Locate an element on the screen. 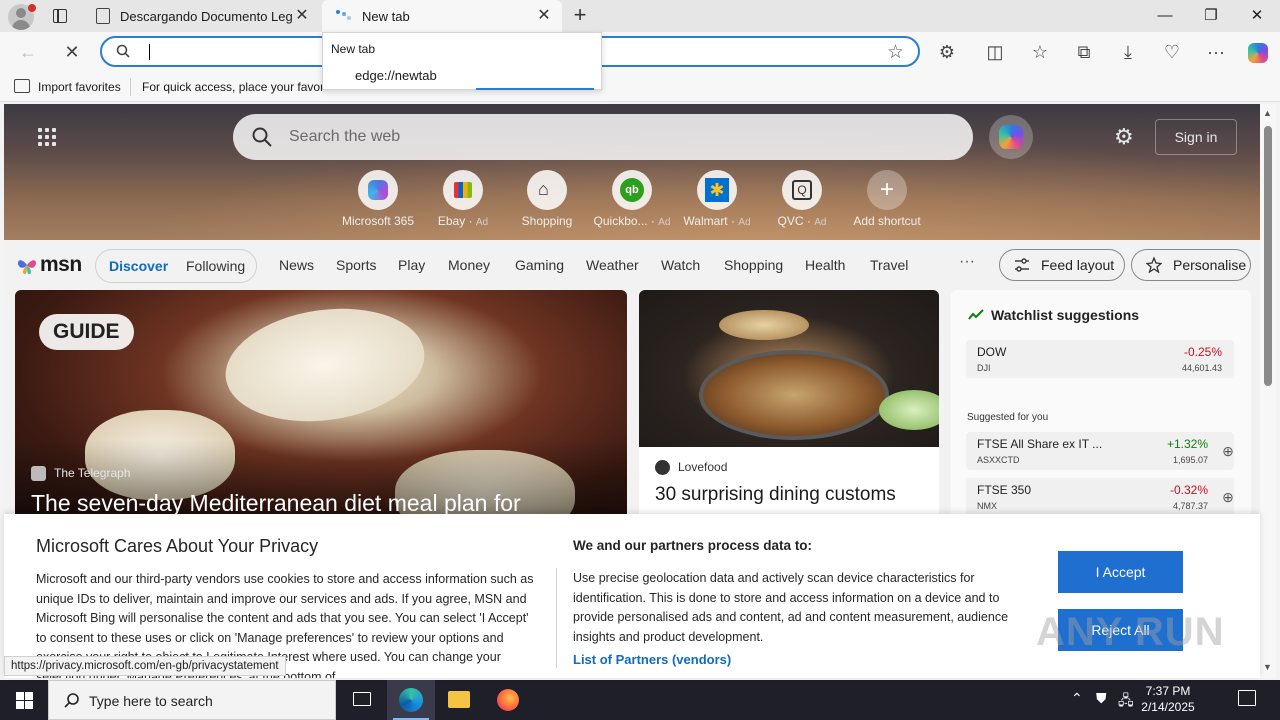  search-placeholder: Search the web is located at coordinates (345, 136).